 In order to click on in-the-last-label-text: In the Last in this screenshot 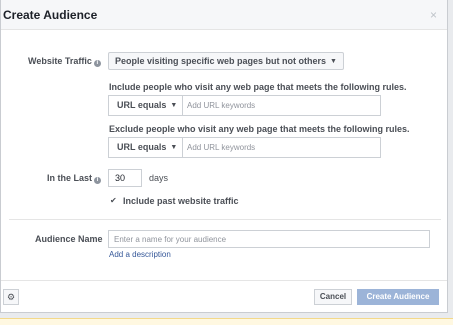, I will do `click(70, 178)`.